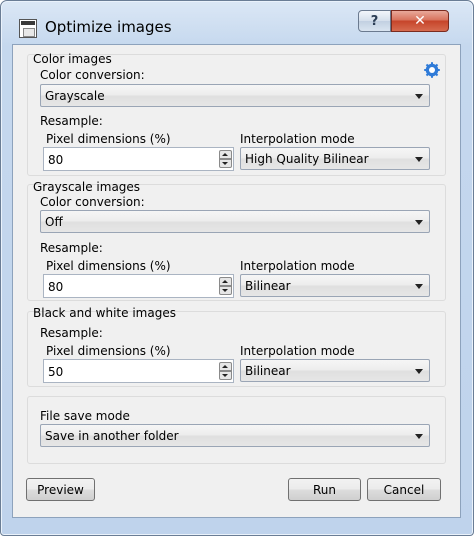 This screenshot has width=474, height=536. What do you see at coordinates (108, 139) in the screenshot?
I see `color-pixel-dimensions-label: Pixel dimensions (%)` at bounding box center [108, 139].